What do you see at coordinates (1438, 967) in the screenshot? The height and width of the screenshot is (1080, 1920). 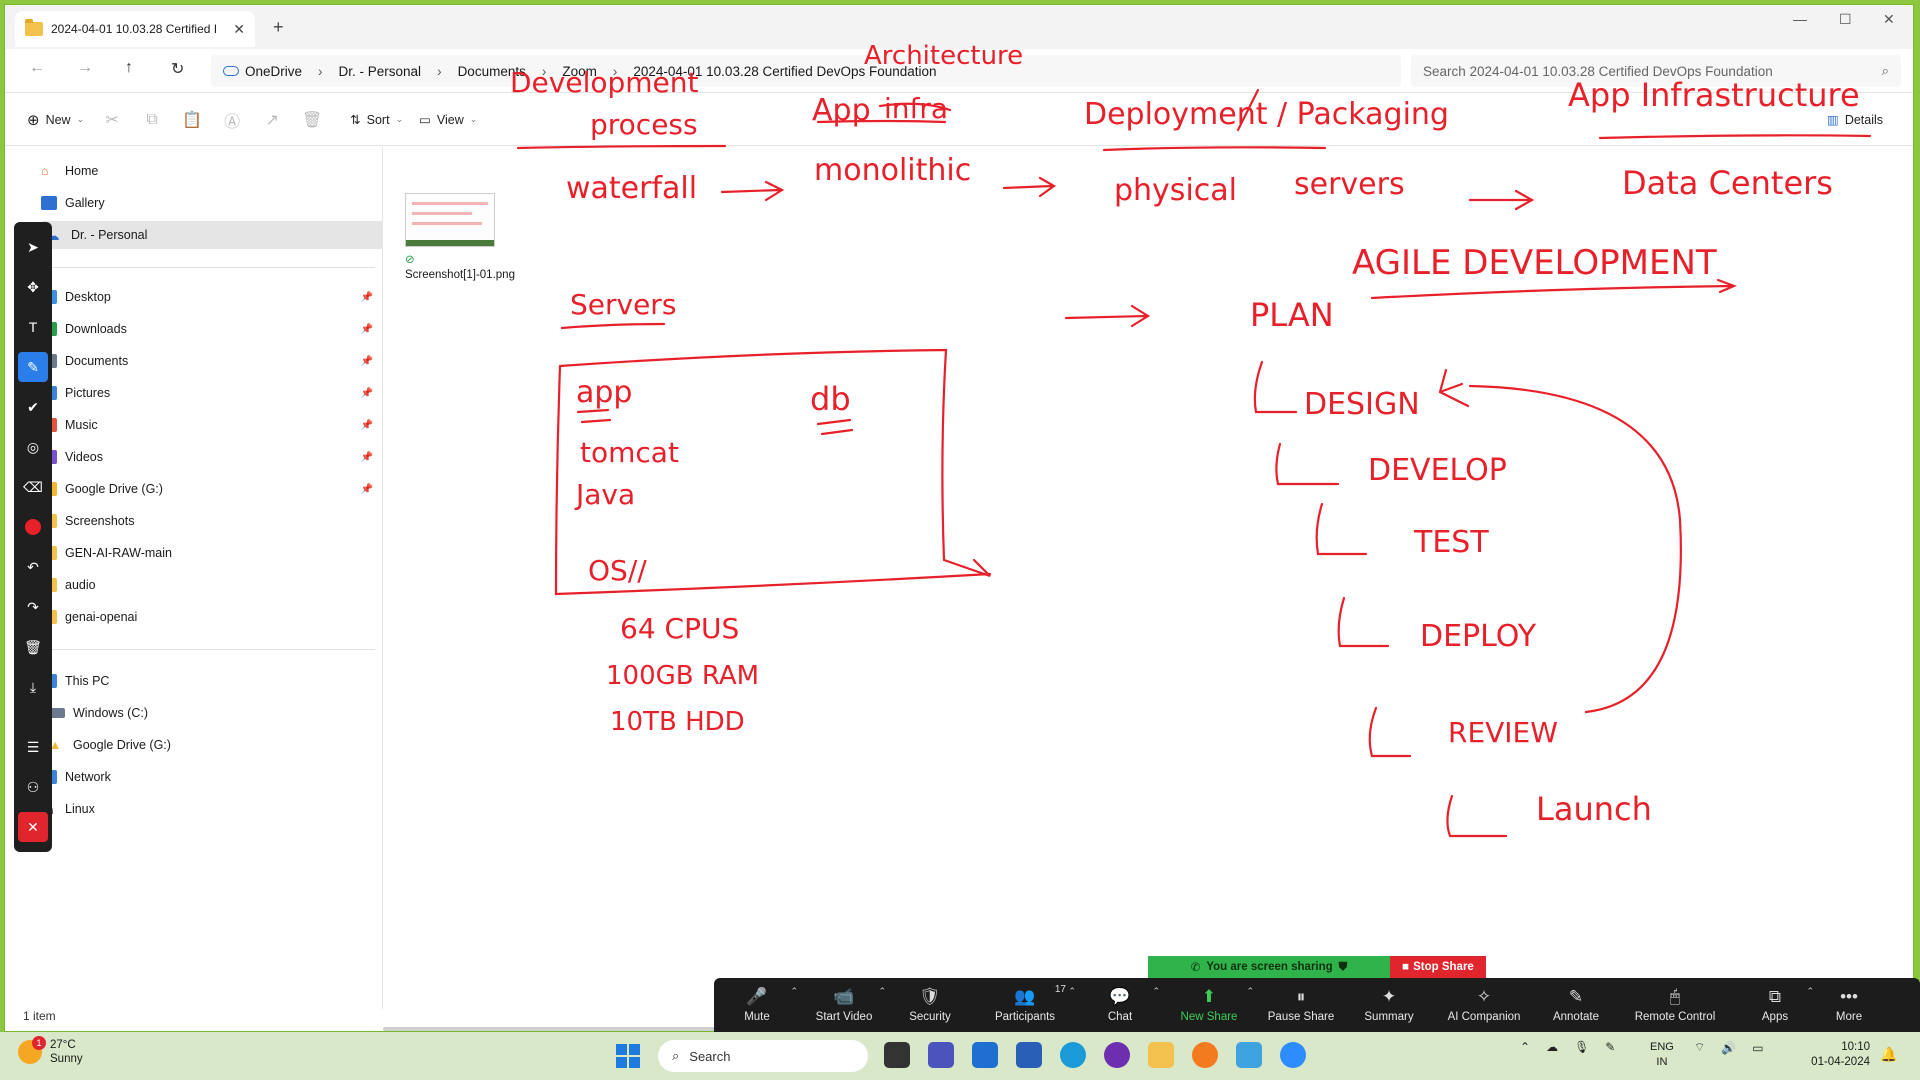 I see `stop-share-button: ■ Stop Share` at bounding box center [1438, 967].